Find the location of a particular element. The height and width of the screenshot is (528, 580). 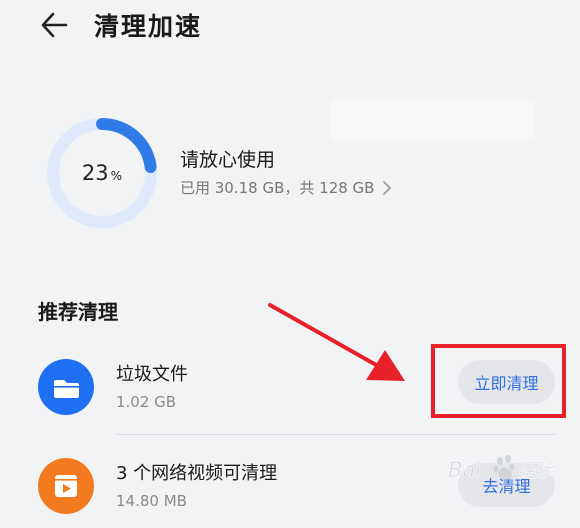

baidu-watermark-logo: Bai 经验 is located at coordinates (502, 468).